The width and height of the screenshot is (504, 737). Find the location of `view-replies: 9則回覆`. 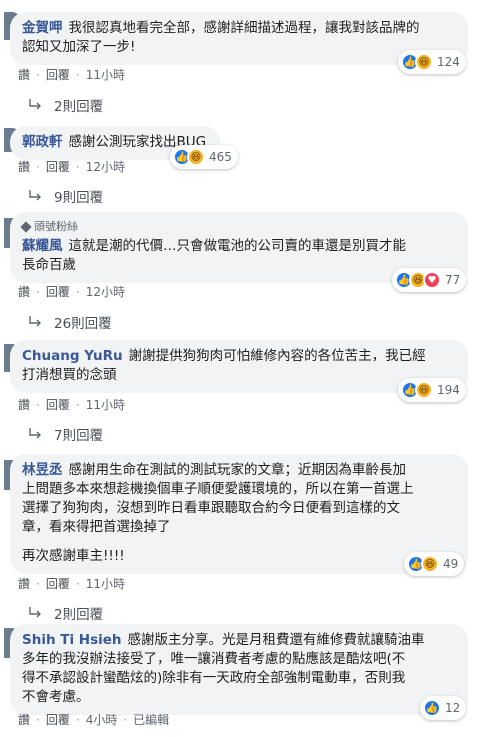

view-replies: 9則回覆 is located at coordinates (65, 196).